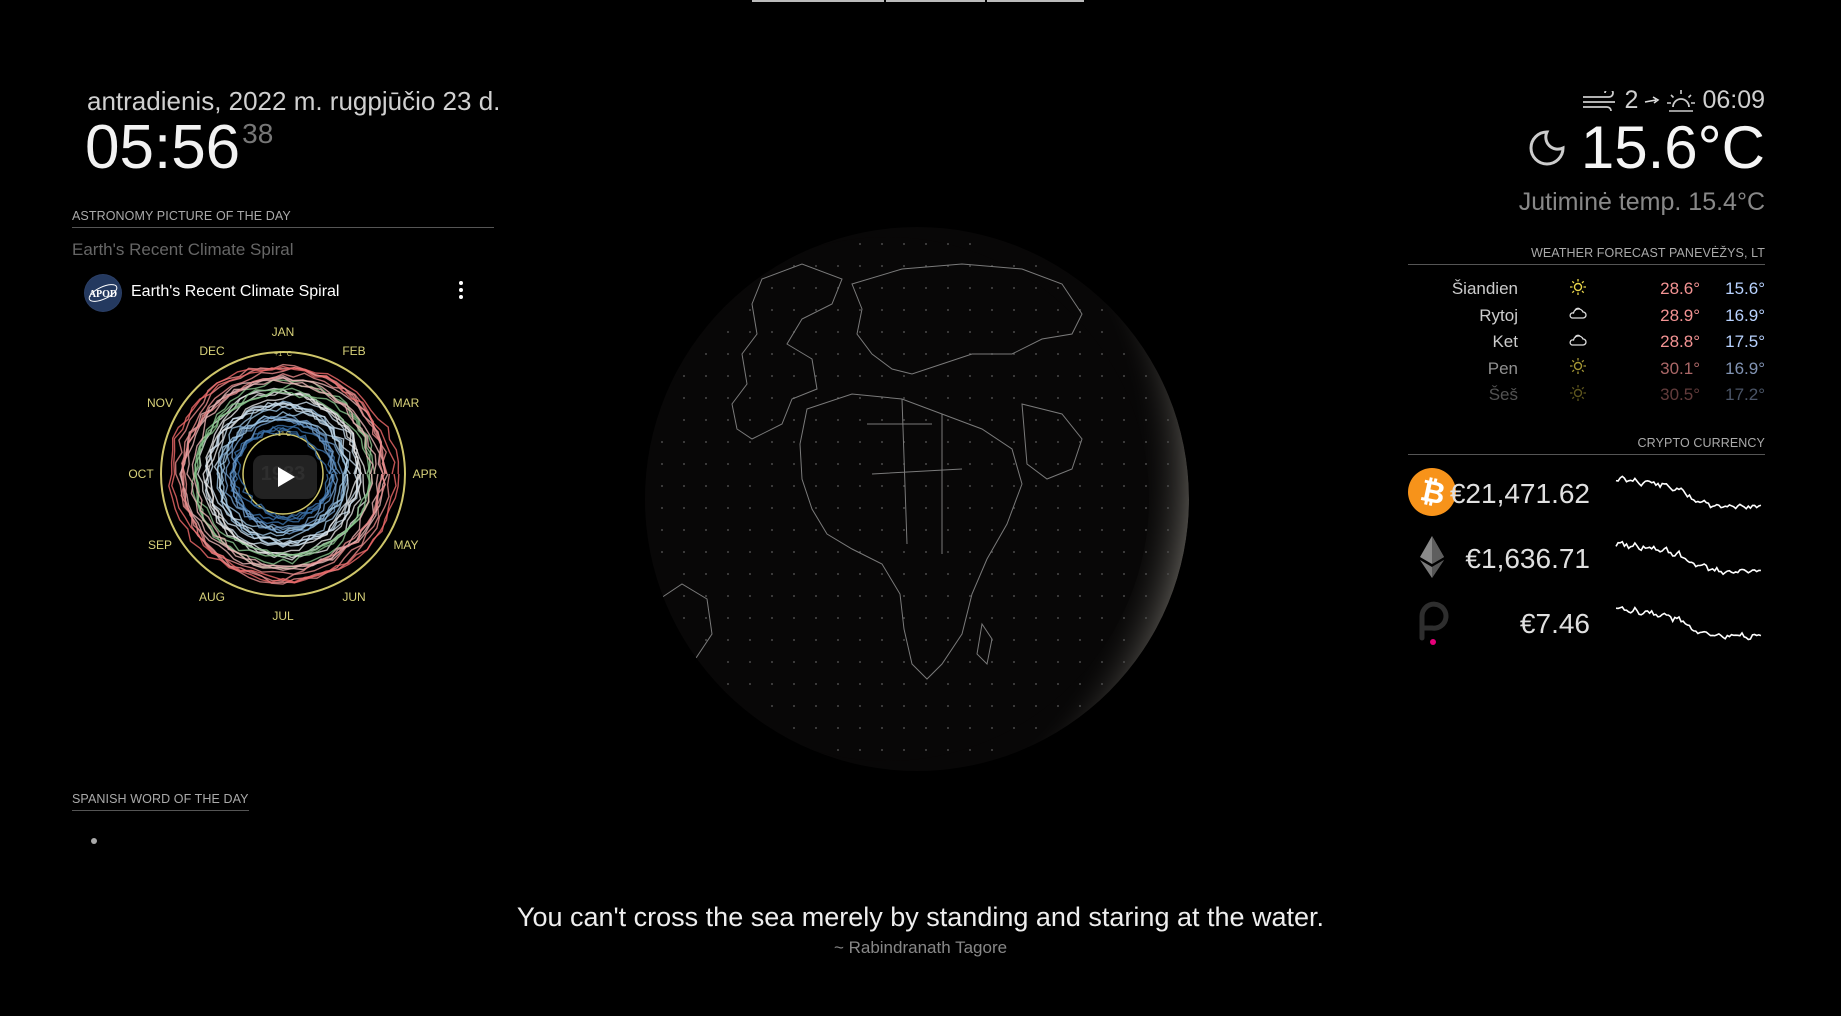 The height and width of the screenshot is (1016, 1841). I want to click on video-title-bar: APOD Earth's Recent Climate Spiral, so click(276, 293).